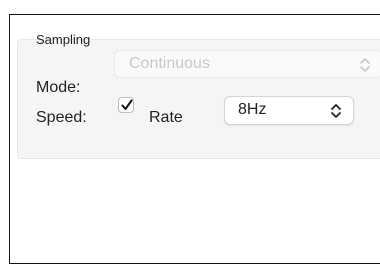 This screenshot has width=380, height=276. I want to click on rate-label: Rate, so click(166, 117).